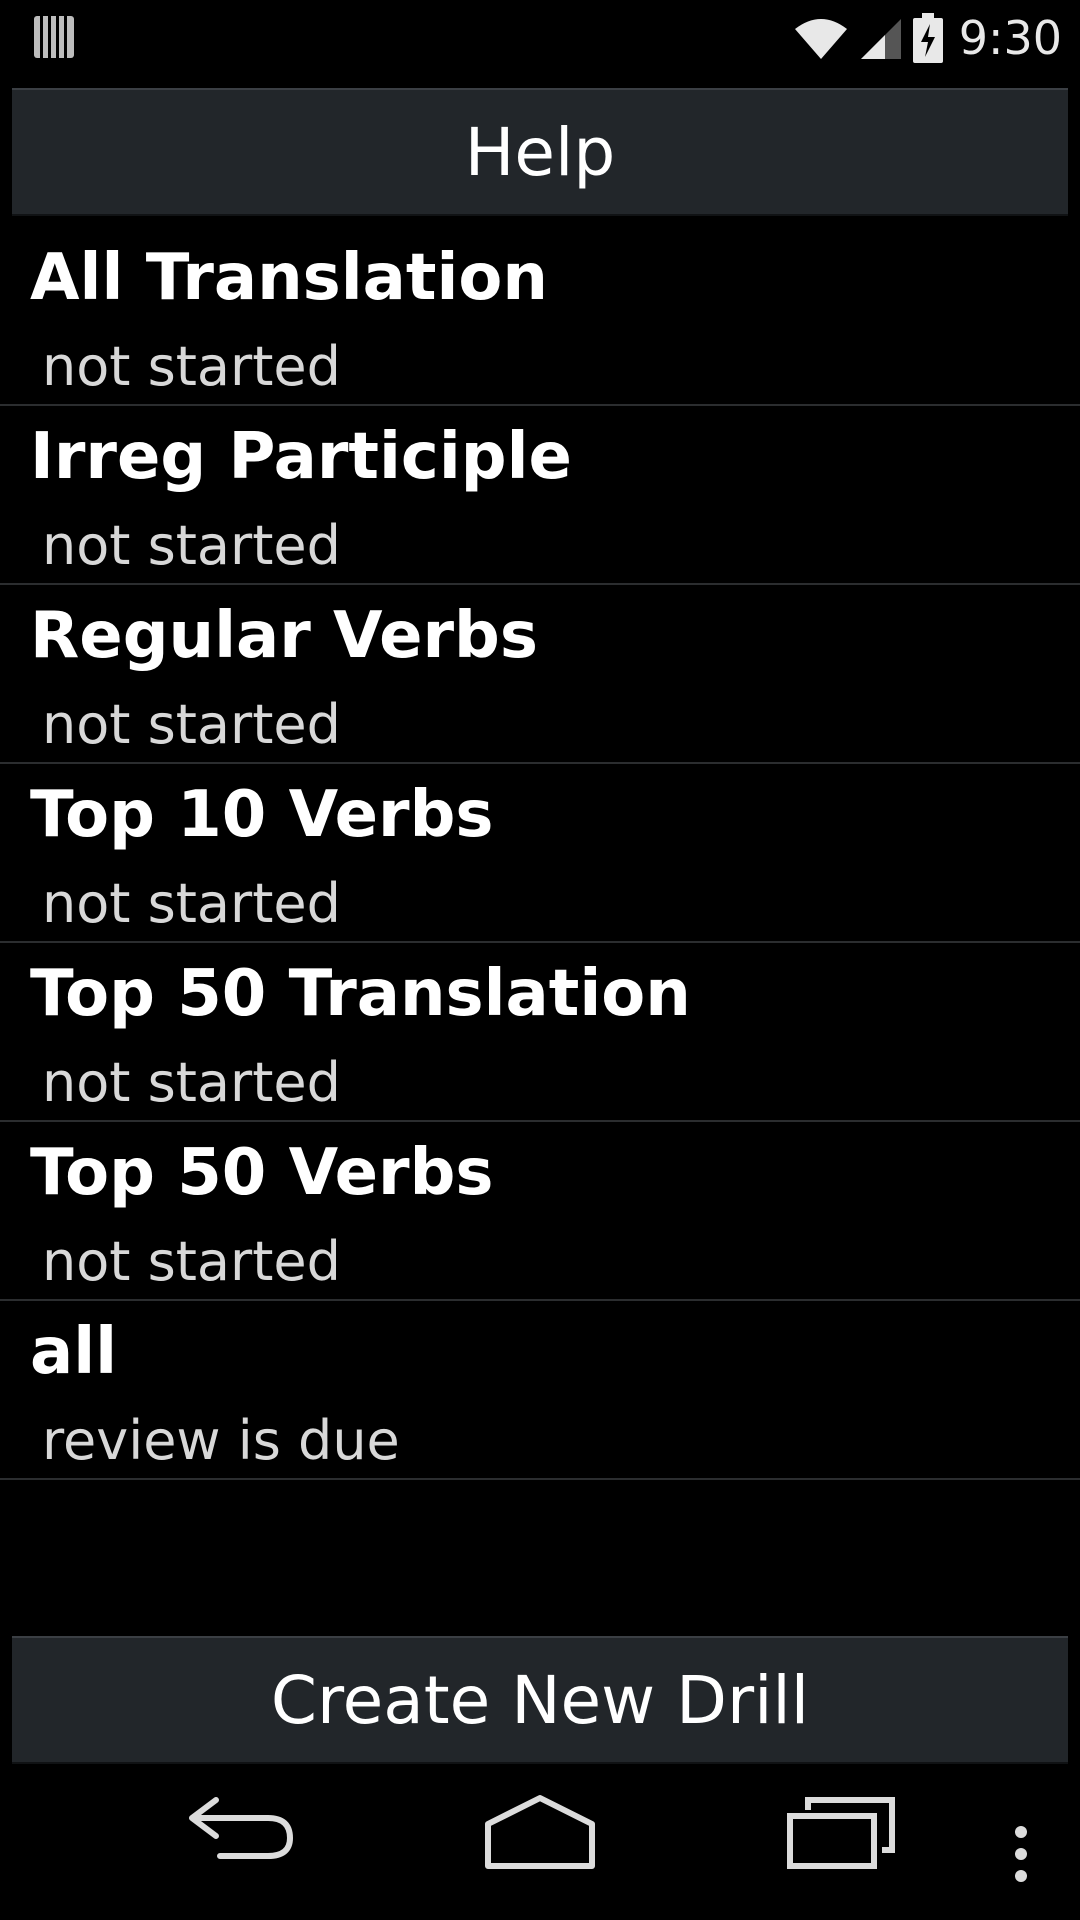  Describe the element at coordinates (880, 39) in the screenshot. I see `signal-icon` at that location.